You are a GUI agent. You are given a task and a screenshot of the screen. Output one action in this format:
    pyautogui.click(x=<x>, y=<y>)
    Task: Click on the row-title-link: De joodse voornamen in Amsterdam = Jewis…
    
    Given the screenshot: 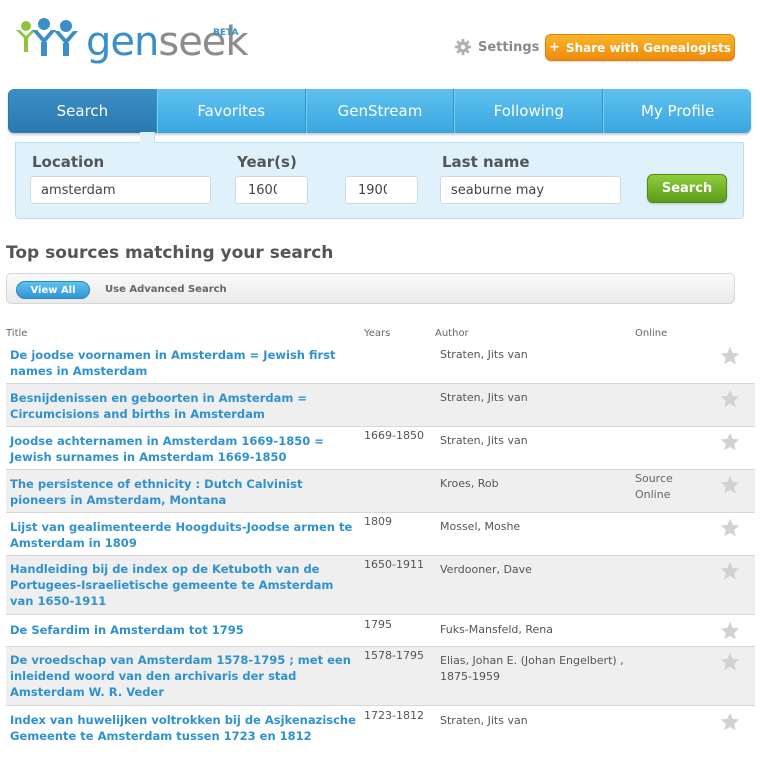 What is the action you would take?
    pyautogui.click(x=185, y=363)
    